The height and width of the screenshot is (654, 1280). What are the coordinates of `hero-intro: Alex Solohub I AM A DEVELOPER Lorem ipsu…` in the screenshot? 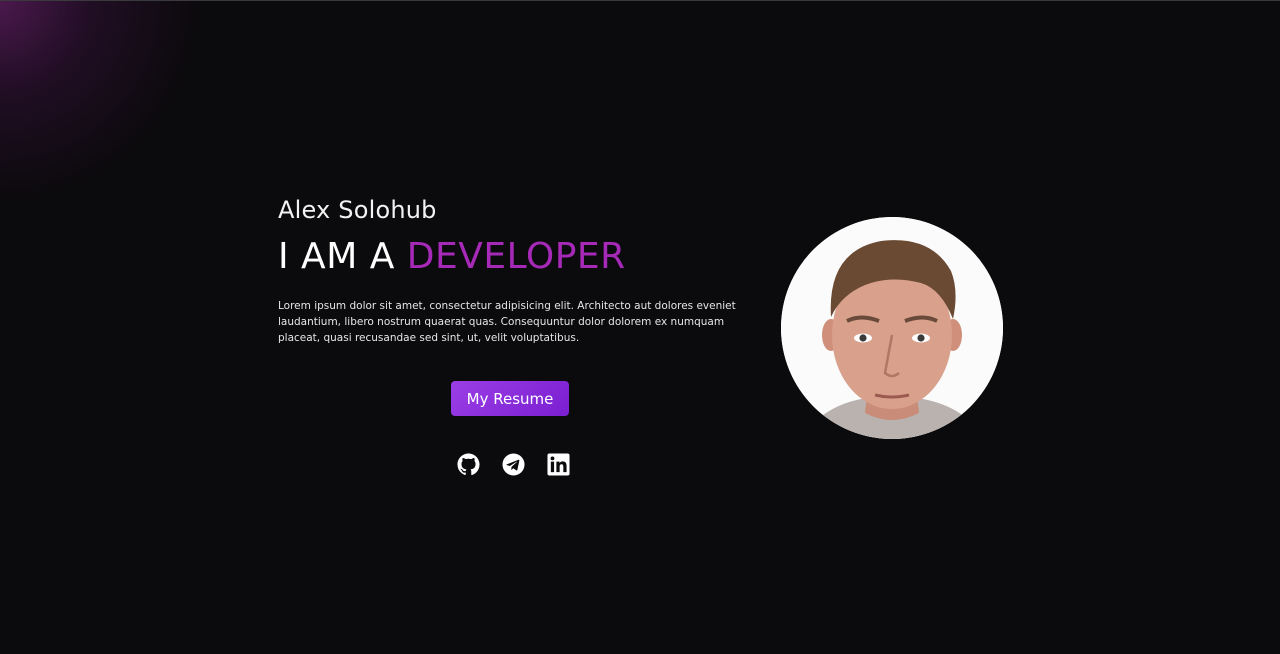 It's located at (518, 268).